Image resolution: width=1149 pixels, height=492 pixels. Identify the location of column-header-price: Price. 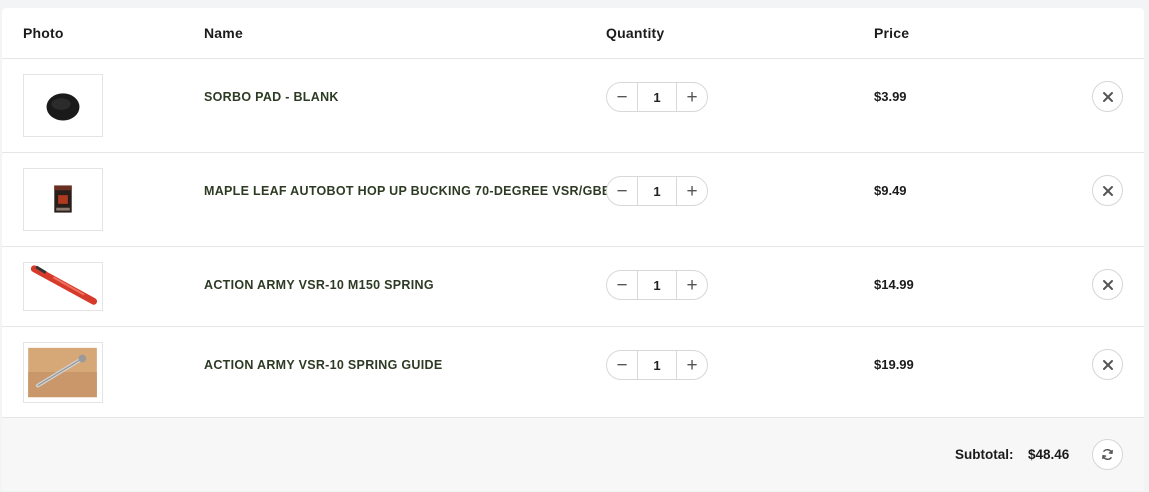
(892, 33).